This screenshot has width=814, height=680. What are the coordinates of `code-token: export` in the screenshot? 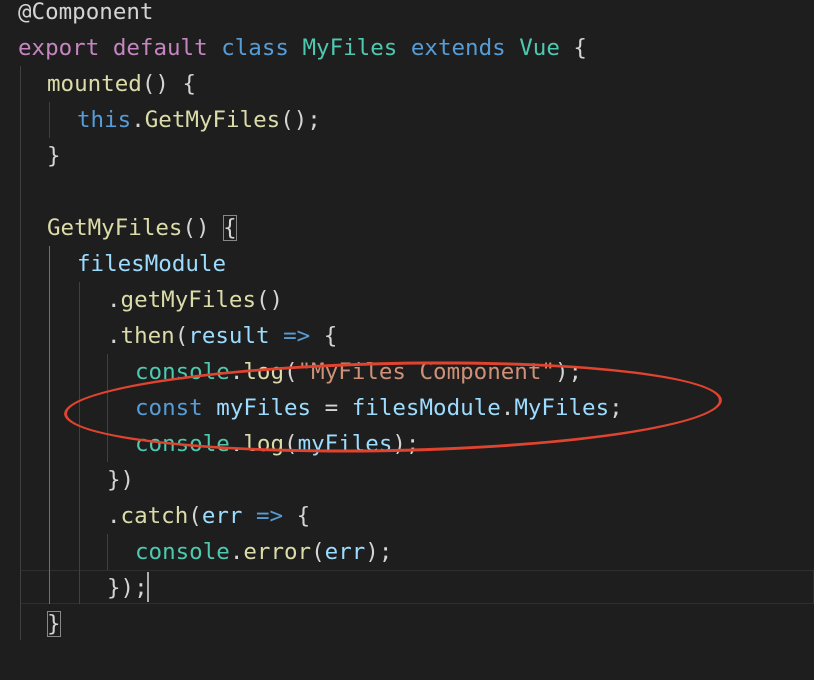 It's located at (59, 48).